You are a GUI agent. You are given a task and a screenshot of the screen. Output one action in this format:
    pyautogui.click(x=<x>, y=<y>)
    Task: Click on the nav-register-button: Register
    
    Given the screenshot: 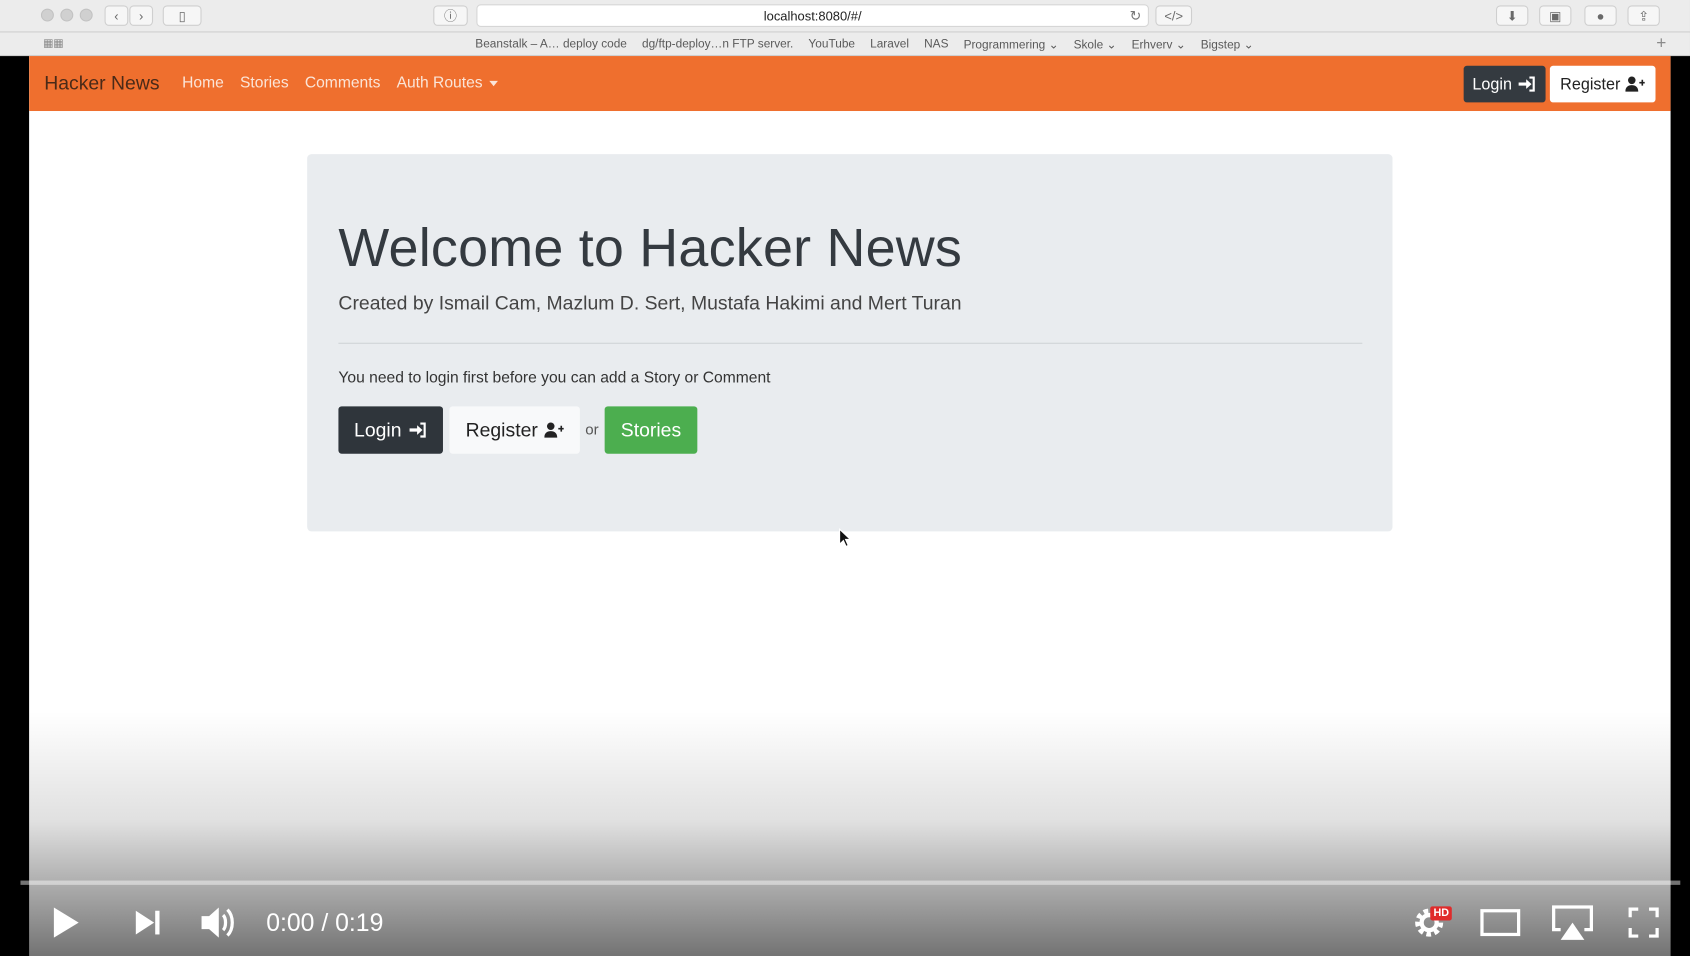 What is the action you would take?
    pyautogui.click(x=1602, y=84)
    